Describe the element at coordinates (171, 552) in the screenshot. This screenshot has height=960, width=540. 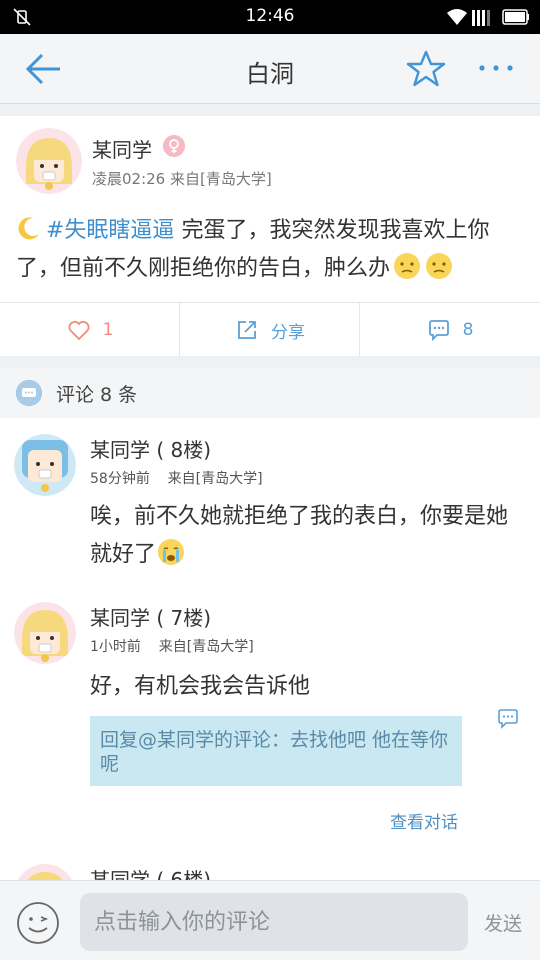
I see `crying-emoji-icon` at that location.